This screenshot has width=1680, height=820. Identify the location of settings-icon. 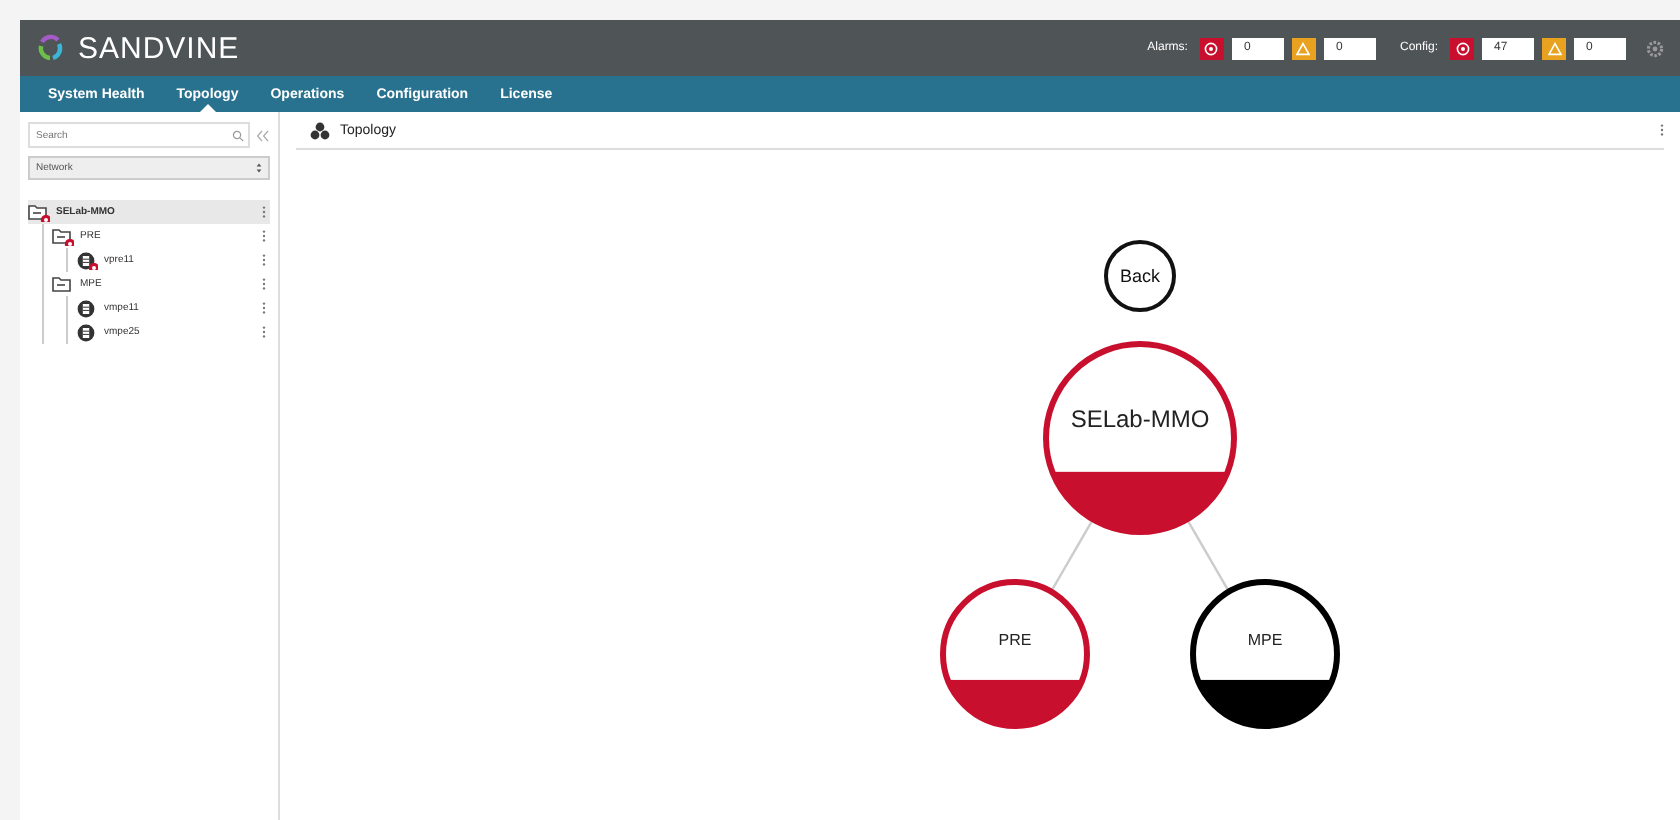
(1655, 48).